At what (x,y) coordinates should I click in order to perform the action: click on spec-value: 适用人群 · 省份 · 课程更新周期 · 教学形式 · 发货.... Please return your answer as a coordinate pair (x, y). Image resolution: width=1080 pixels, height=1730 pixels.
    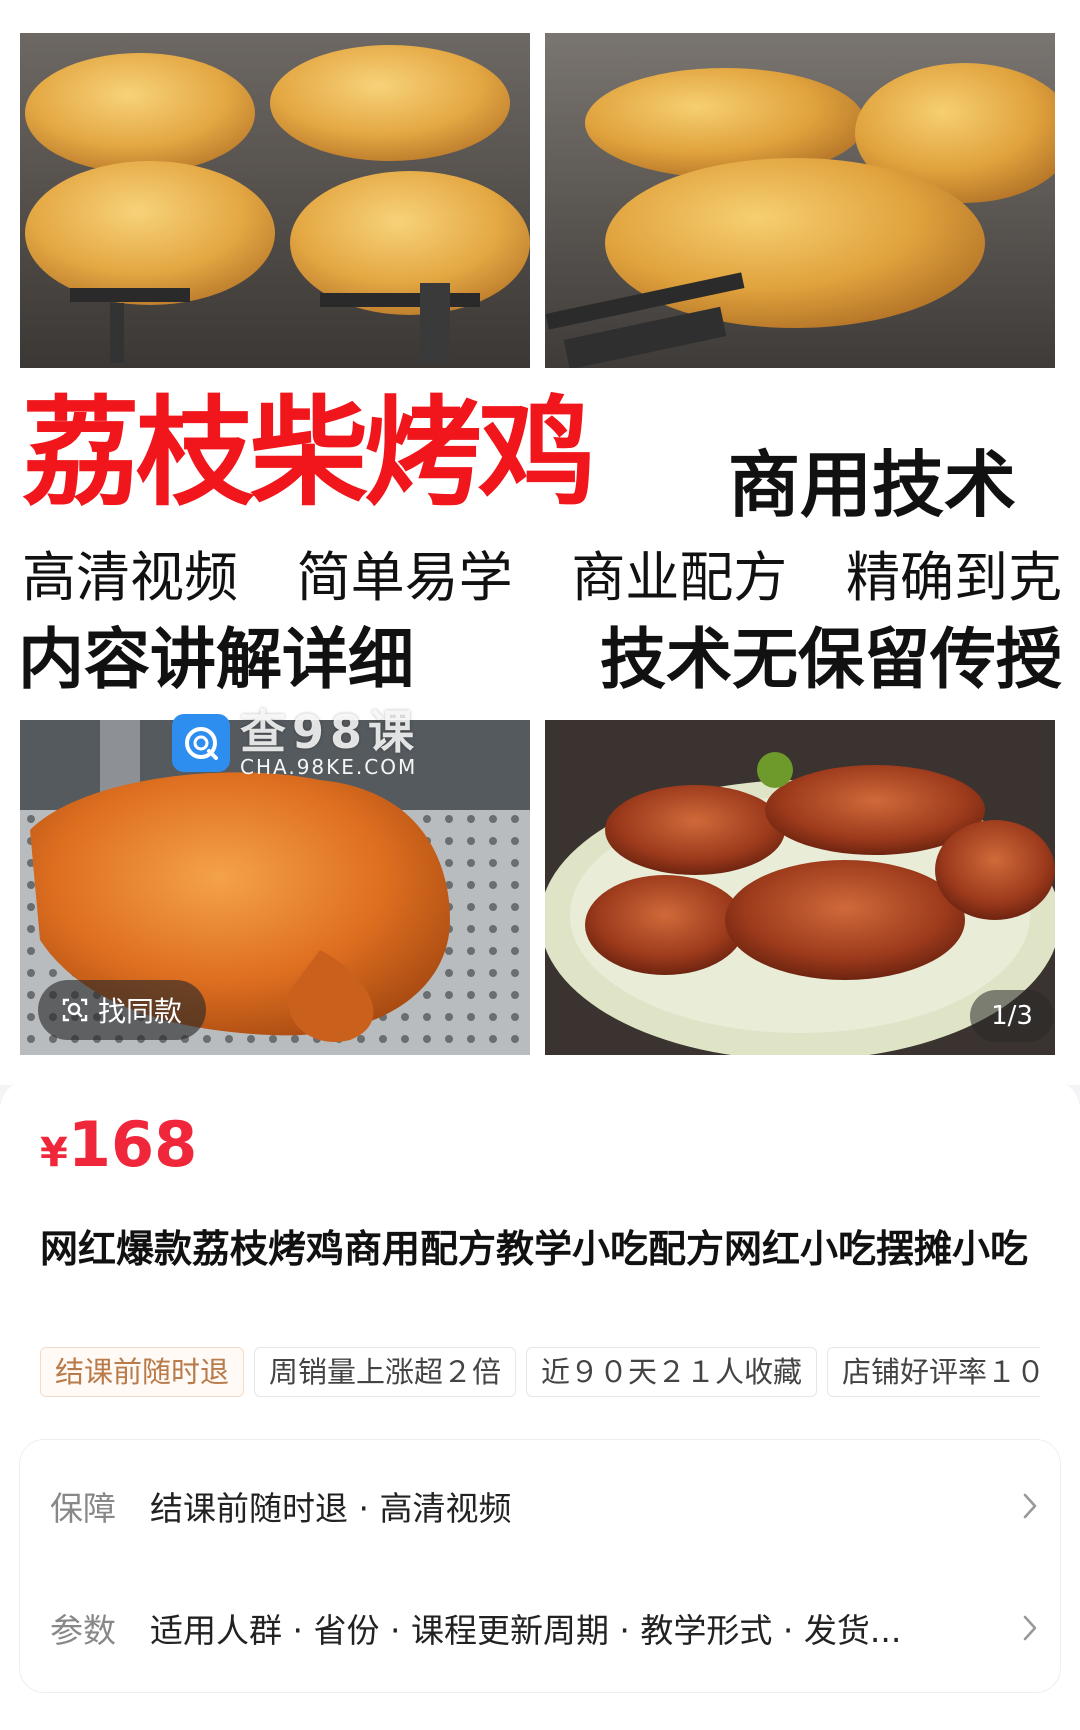
    Looking at the image, I should click on (526, 1630).